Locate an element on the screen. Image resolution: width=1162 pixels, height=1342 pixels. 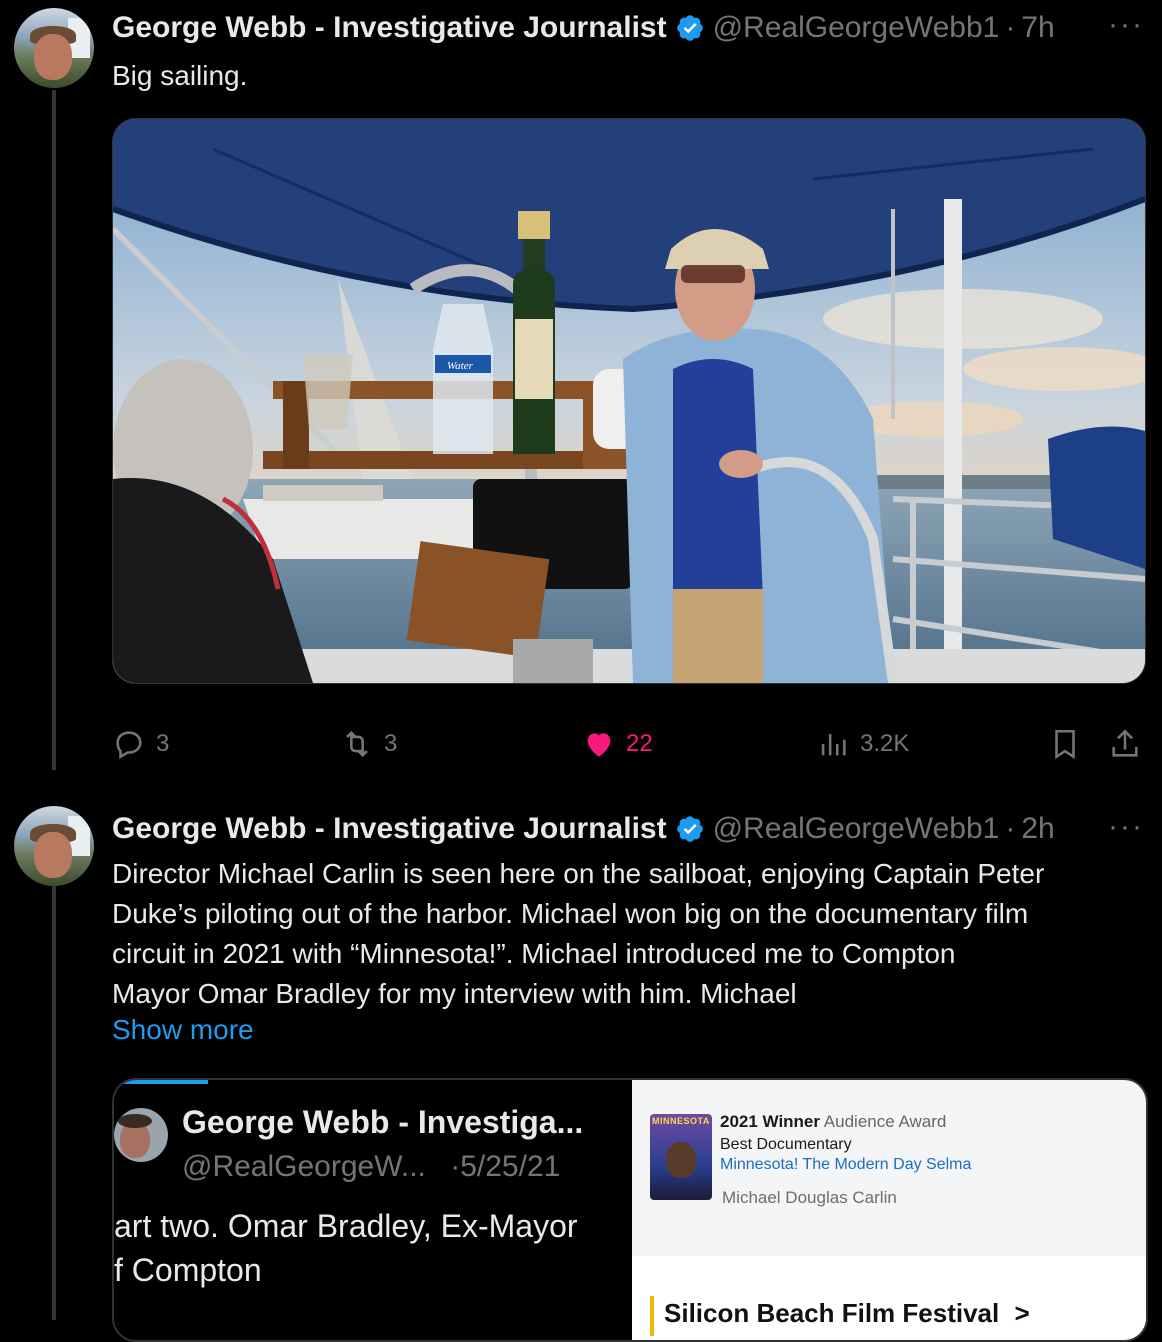
tweet-text: Big sailing. is located at coordinates (180, 75).